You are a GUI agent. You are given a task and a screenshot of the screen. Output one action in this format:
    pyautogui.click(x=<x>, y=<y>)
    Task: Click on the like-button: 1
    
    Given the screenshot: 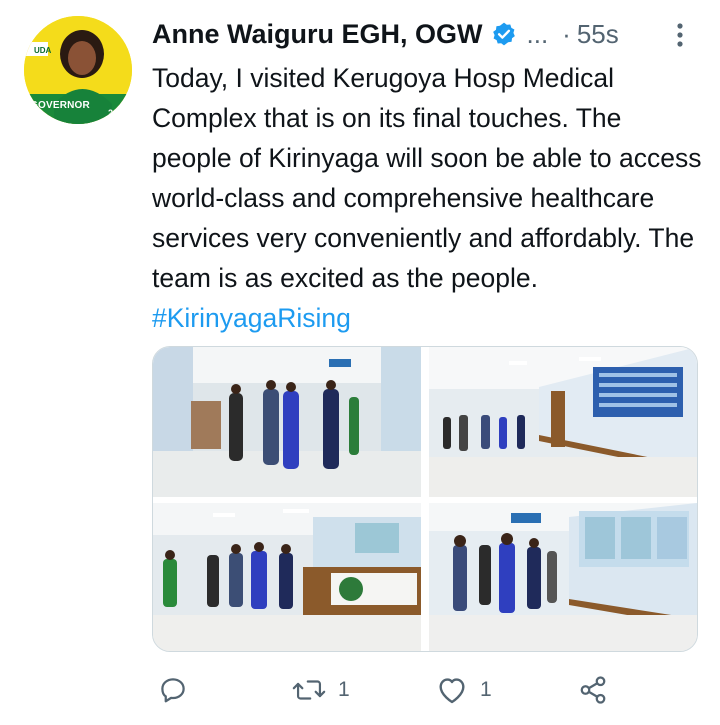 What is the action you would take?
    pyautogui.click(x=464, y=690)
    